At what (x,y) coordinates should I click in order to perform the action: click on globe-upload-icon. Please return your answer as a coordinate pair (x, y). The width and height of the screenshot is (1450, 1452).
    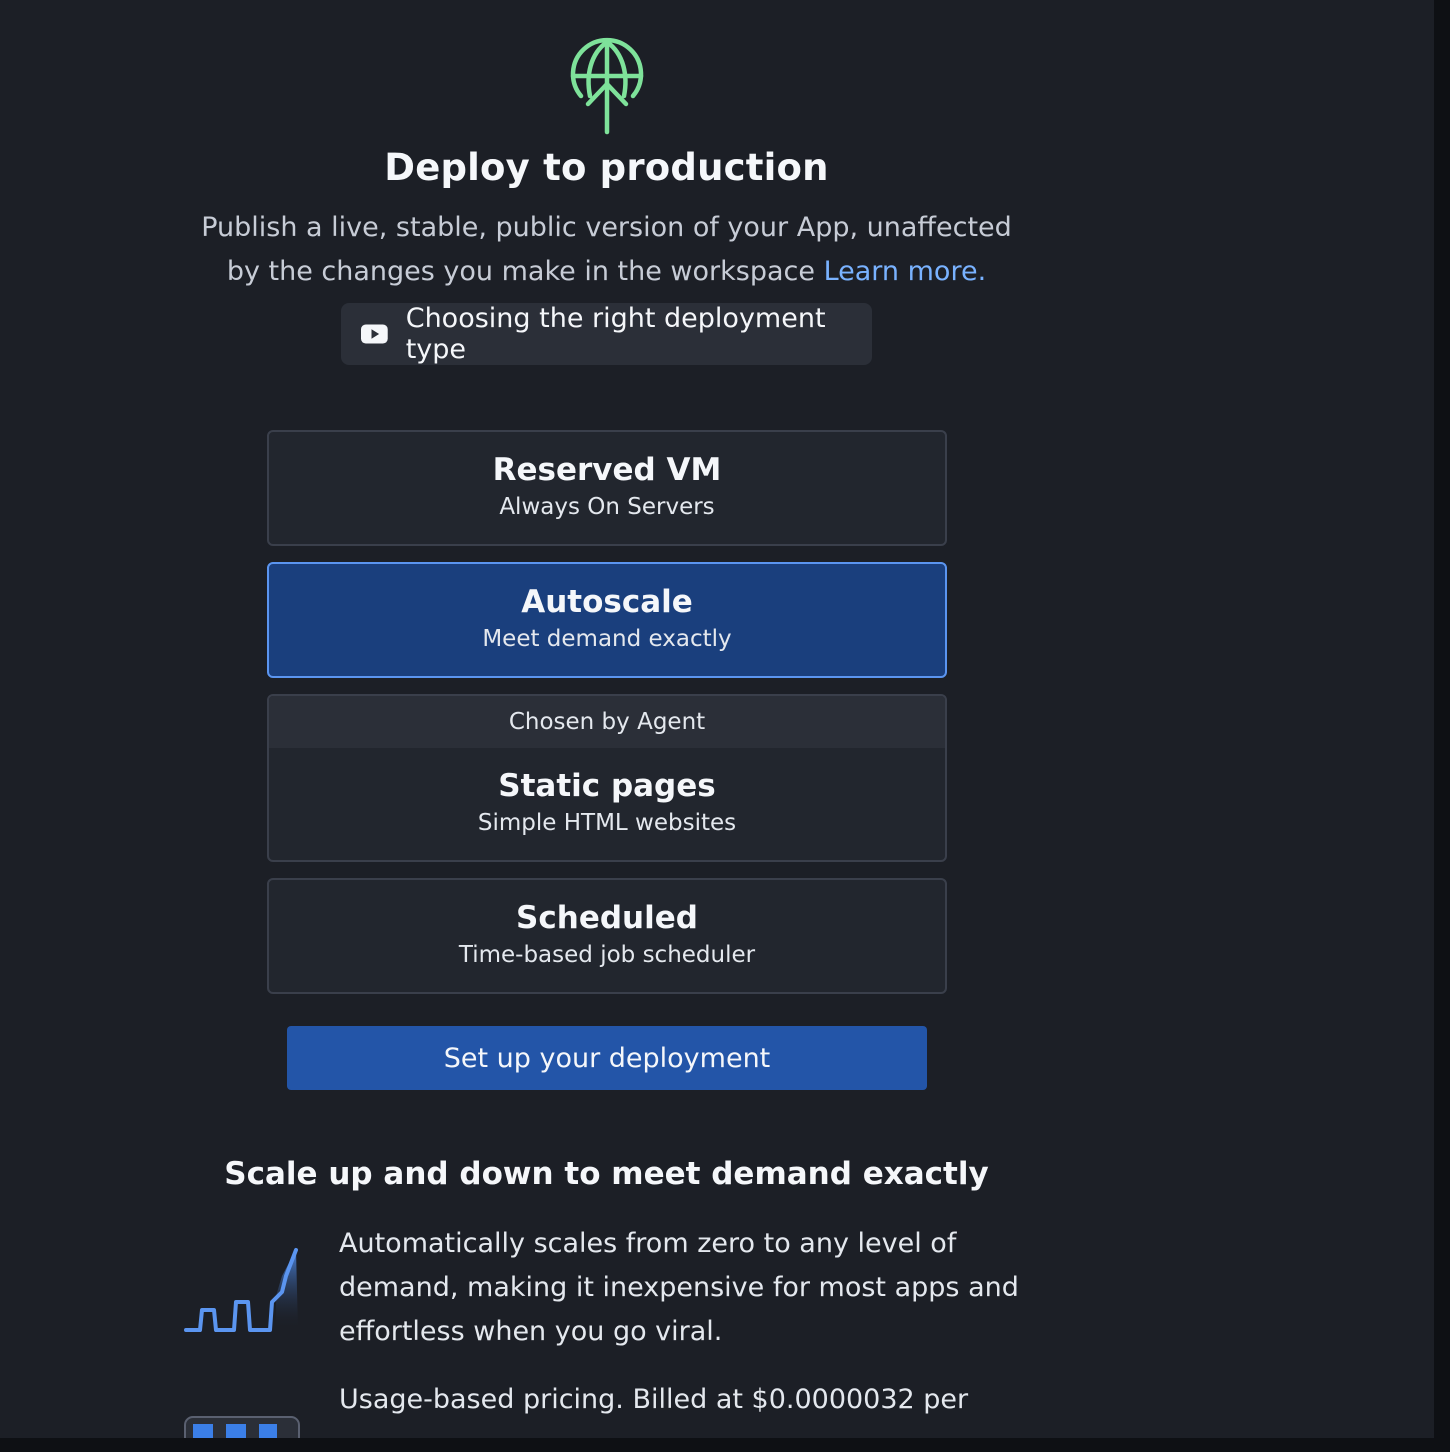
    Looking at the image, I should click on (607, 86).